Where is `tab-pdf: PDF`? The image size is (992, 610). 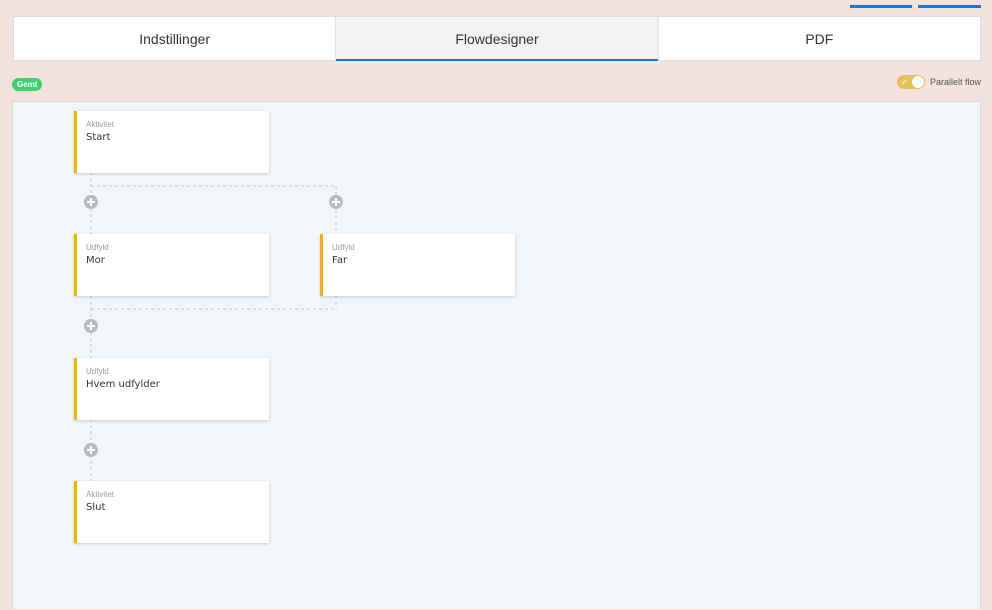
tab-pdf: PDF is located at coordinates (819, 38).